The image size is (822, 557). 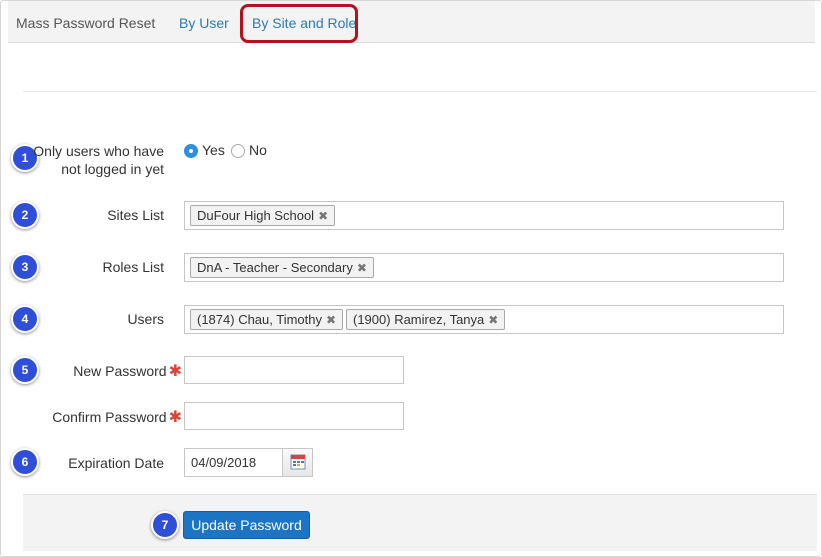 What do you see at coordinates (246, 525) in the screenshot?
I see `update-password-button: Update Password` at bounding box center [246, 525].